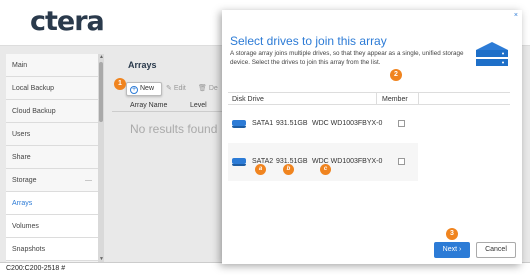 The image size is (530, 275). Describe the element at coordinates (52, 226) in the screenshot. I see `sidebar-item-volumes: Volumes` at that location.